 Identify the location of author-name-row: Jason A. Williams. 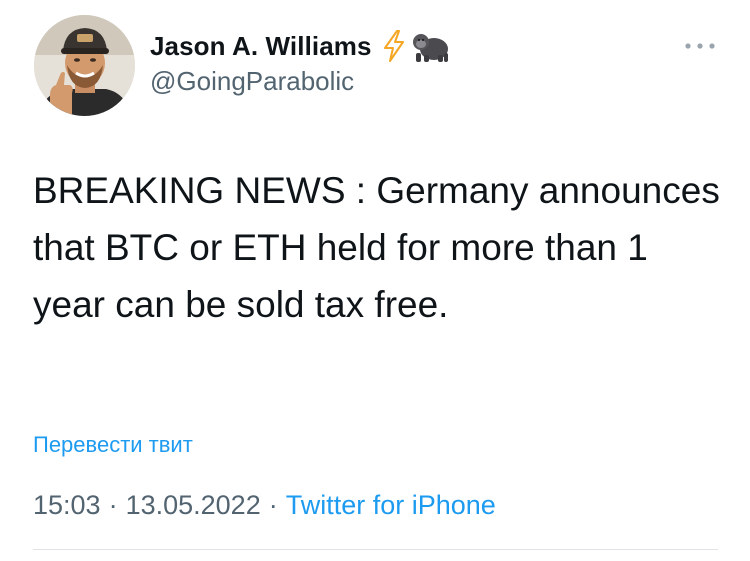
(300, 46).